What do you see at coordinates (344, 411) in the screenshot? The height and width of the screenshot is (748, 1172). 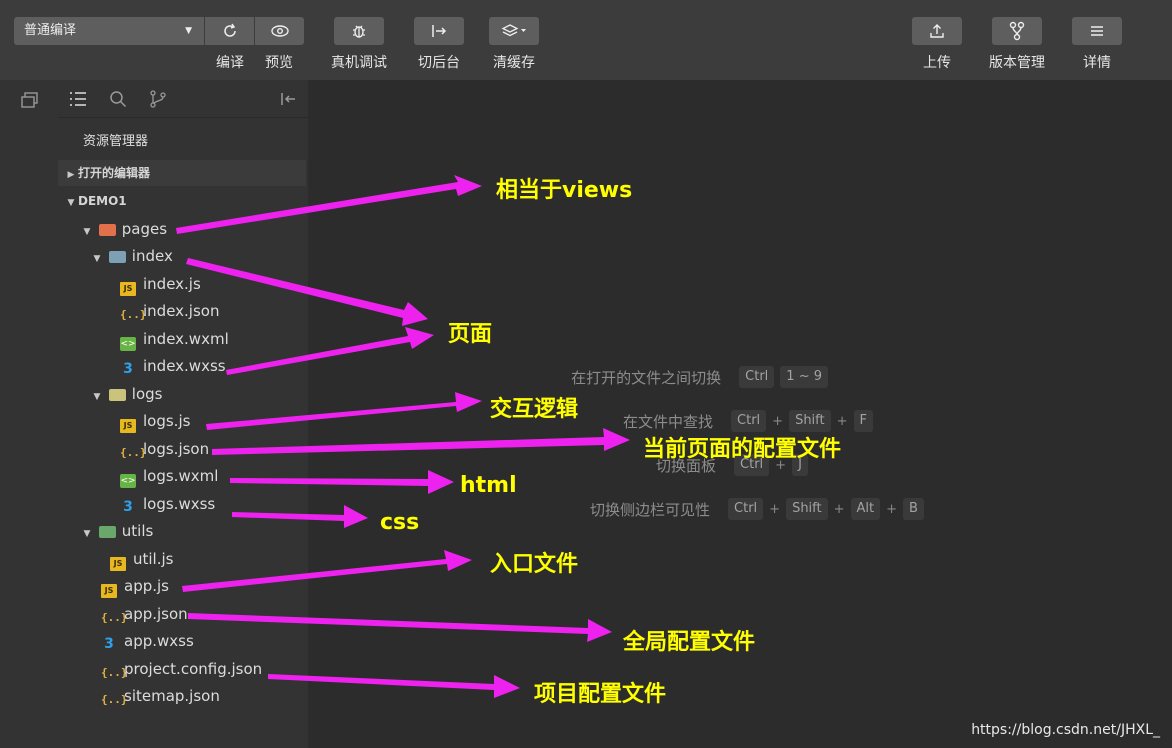 I see `arrow-logs-js` at bounding box center [344, 411].